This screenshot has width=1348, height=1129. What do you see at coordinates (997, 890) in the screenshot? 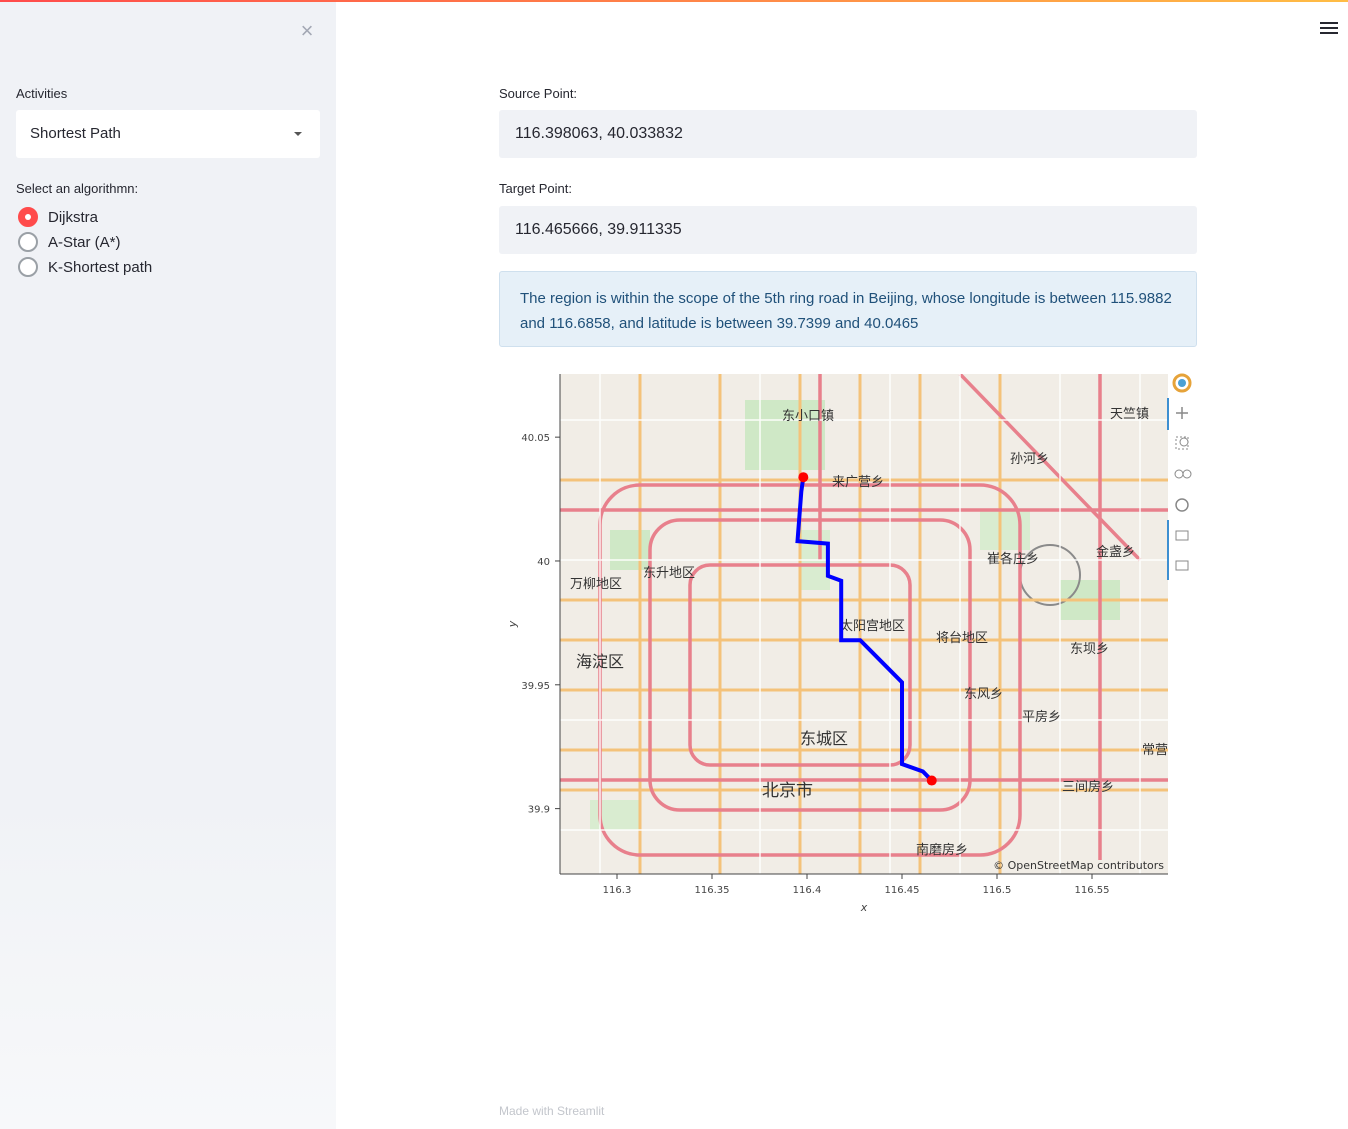
I see `x-tick-label: 116.5` at bounding box center [997, 890].